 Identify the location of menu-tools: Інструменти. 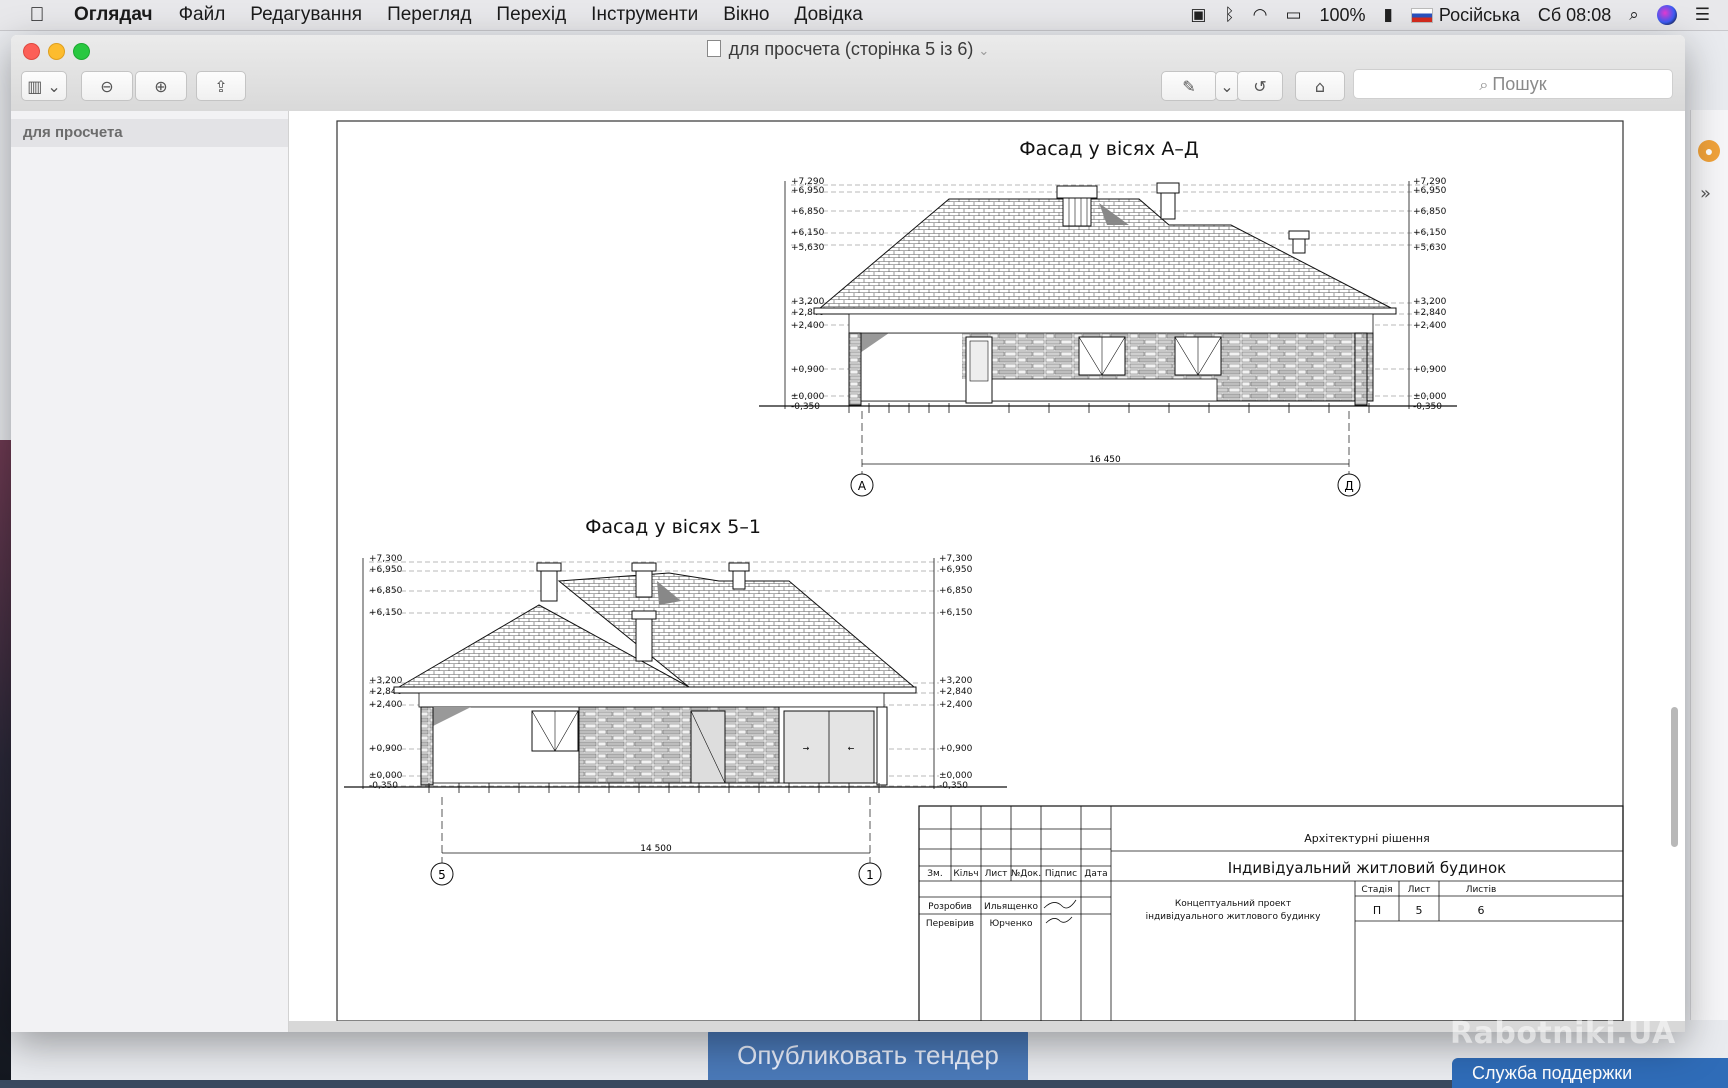
(644, 15).